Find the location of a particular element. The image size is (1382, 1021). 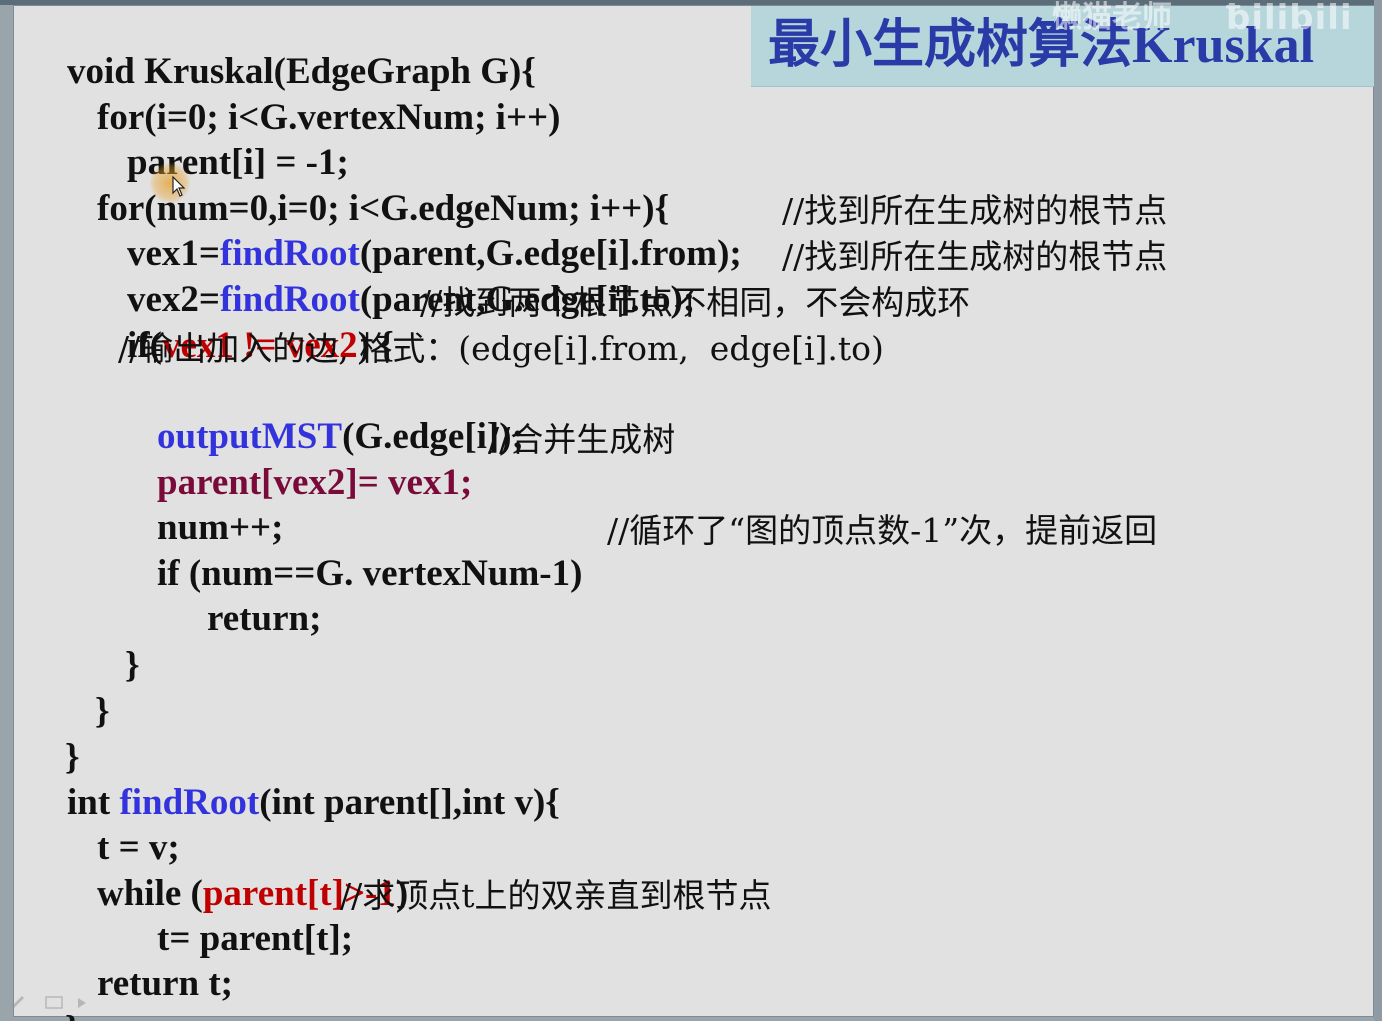

code-line: if (num==G. vertexNum-1) is located at coordinates (351, 551).